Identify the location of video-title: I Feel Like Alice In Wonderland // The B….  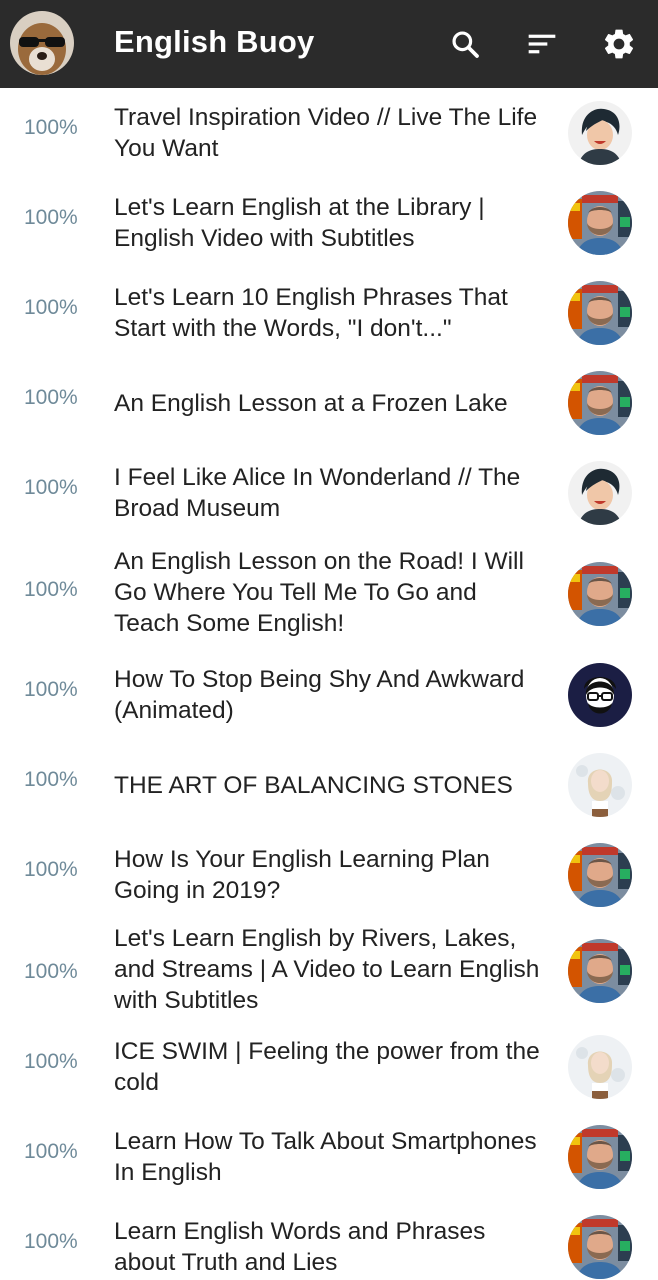
(317, 493).